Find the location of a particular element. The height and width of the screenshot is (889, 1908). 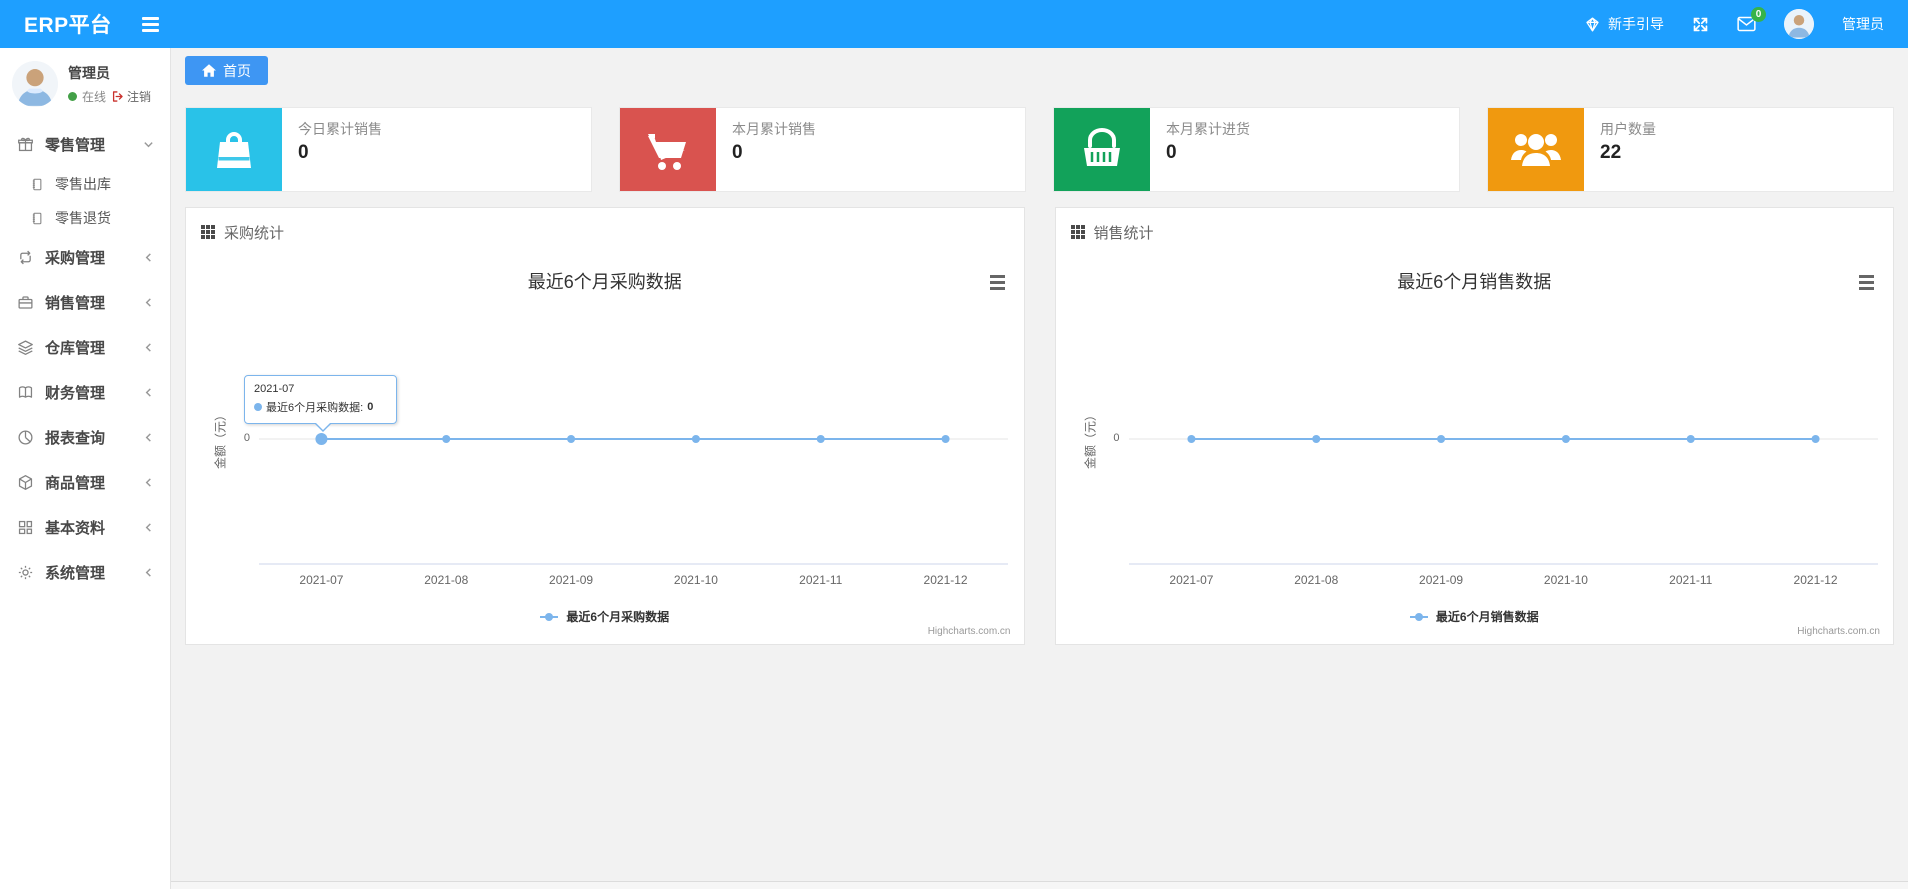

sidebar-item-retail-outbound: 零售出库 is located at coordinates (85, 184).